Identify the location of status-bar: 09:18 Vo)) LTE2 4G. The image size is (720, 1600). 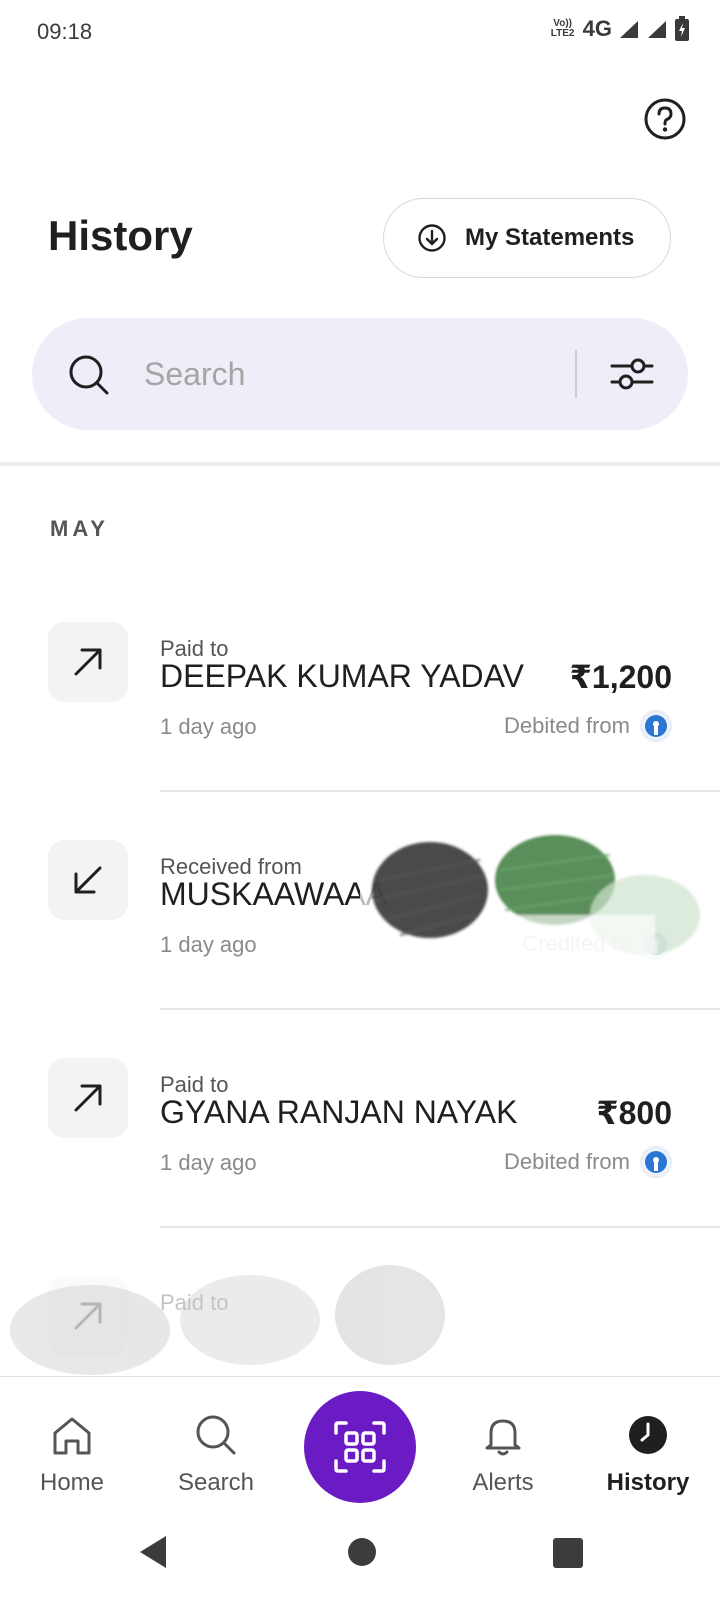
(360, 32).